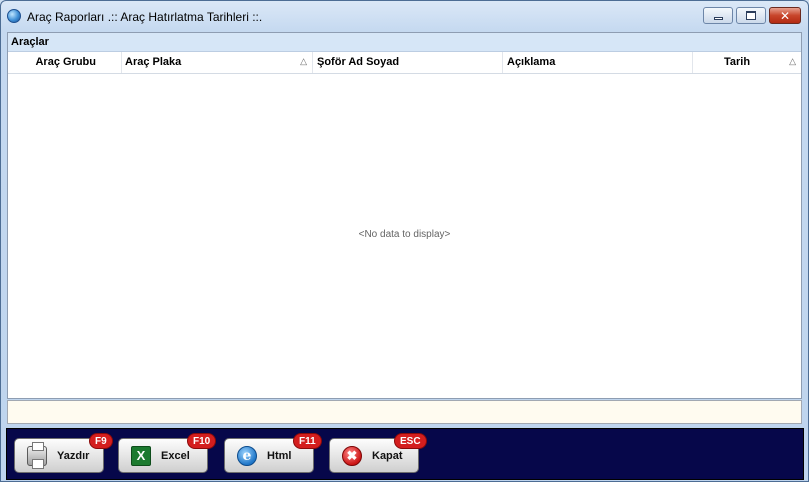 The image size is (809, 482). I want to click on shortcut-badge: F10, so click(202, 441).